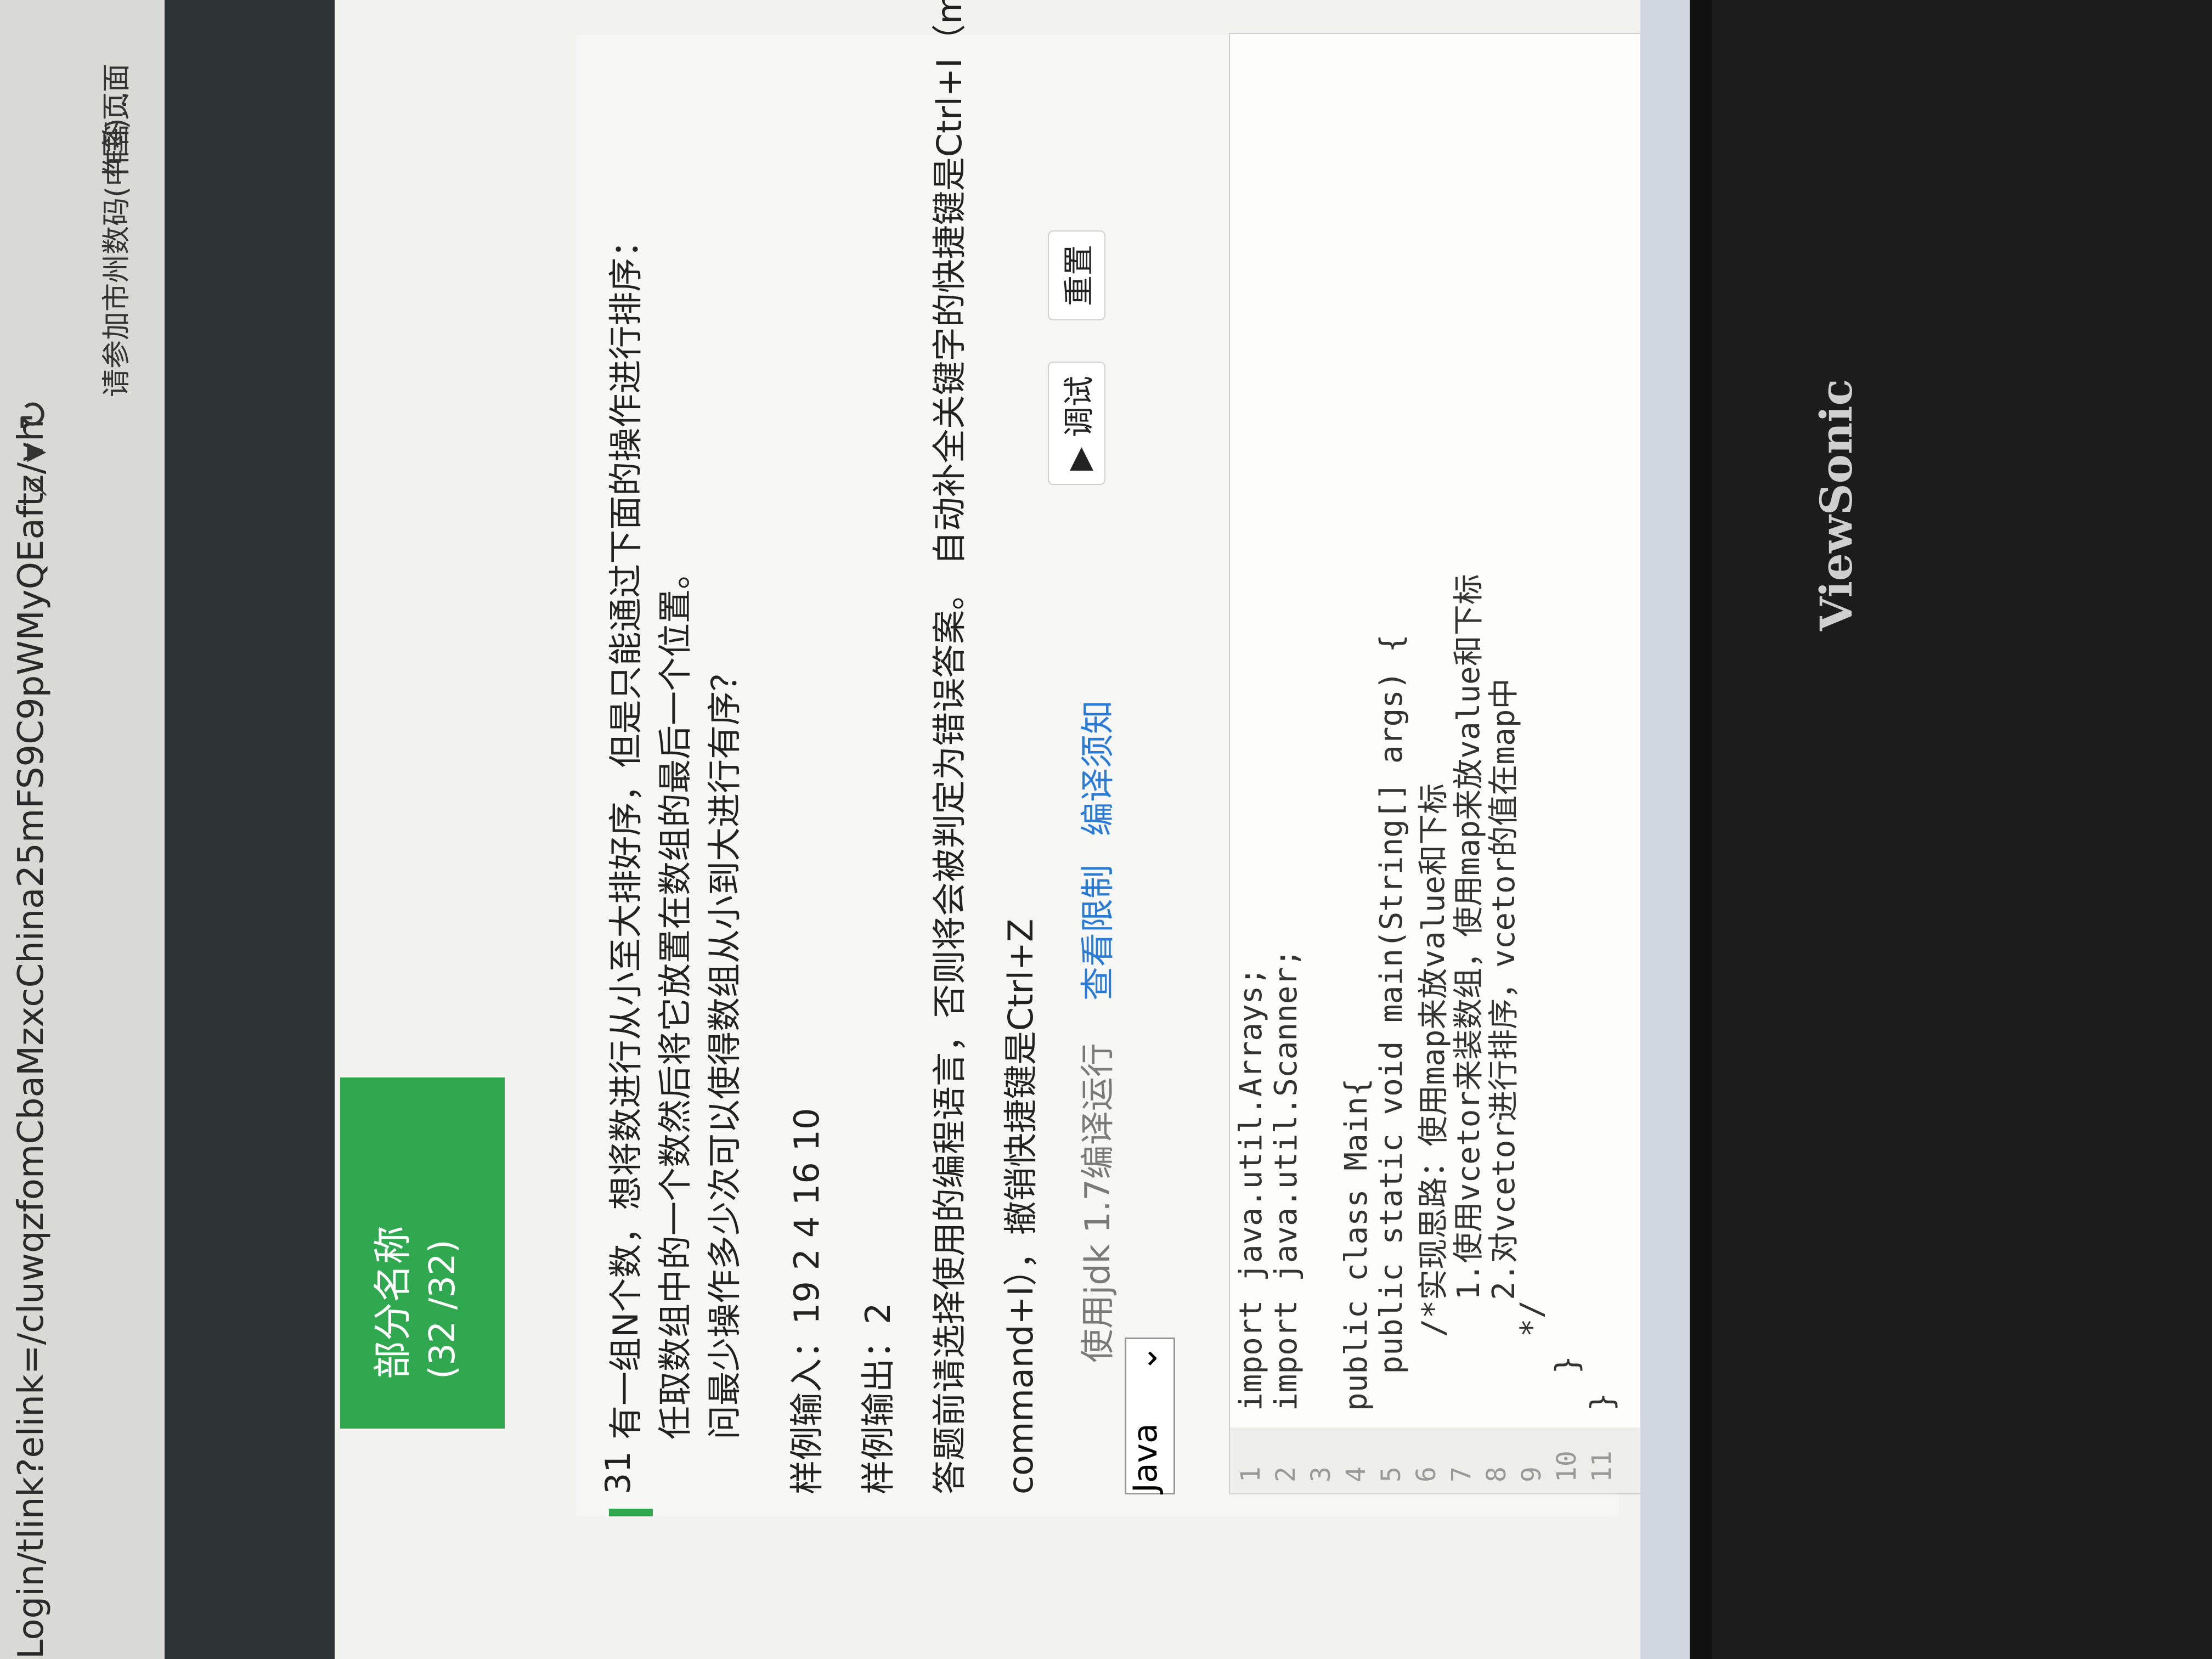 The image size is (2212, 1659). I want to click on line-number: 7, so click(1462, 1474).